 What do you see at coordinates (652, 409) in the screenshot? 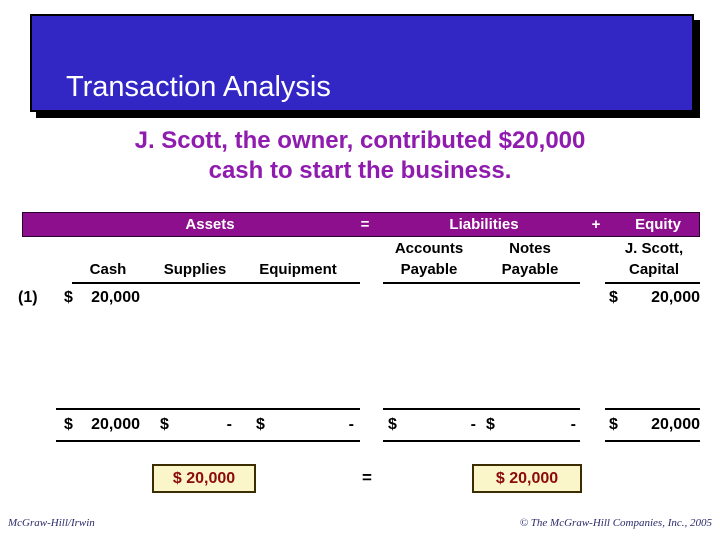
I see `rule-totals-equity-top` at bounding box center [652, 409].